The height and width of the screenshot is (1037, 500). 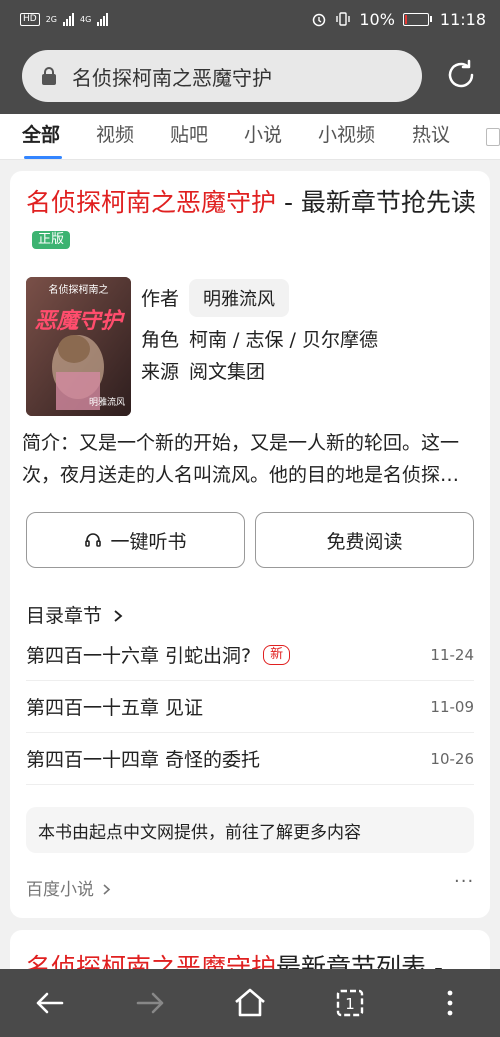 I want to click on tab-all: 全部, so click(x=41, y=133).